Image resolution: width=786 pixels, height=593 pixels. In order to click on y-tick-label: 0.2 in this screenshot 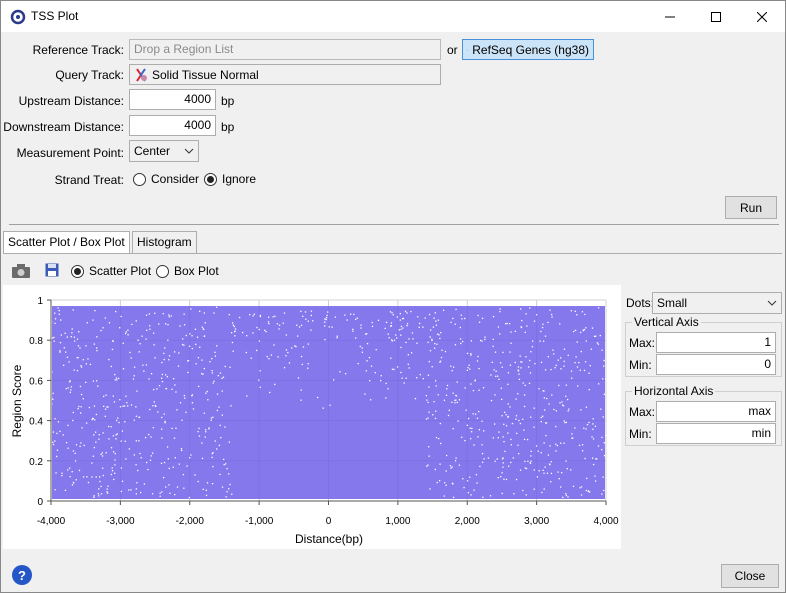, I will do `click(36, 462)`.